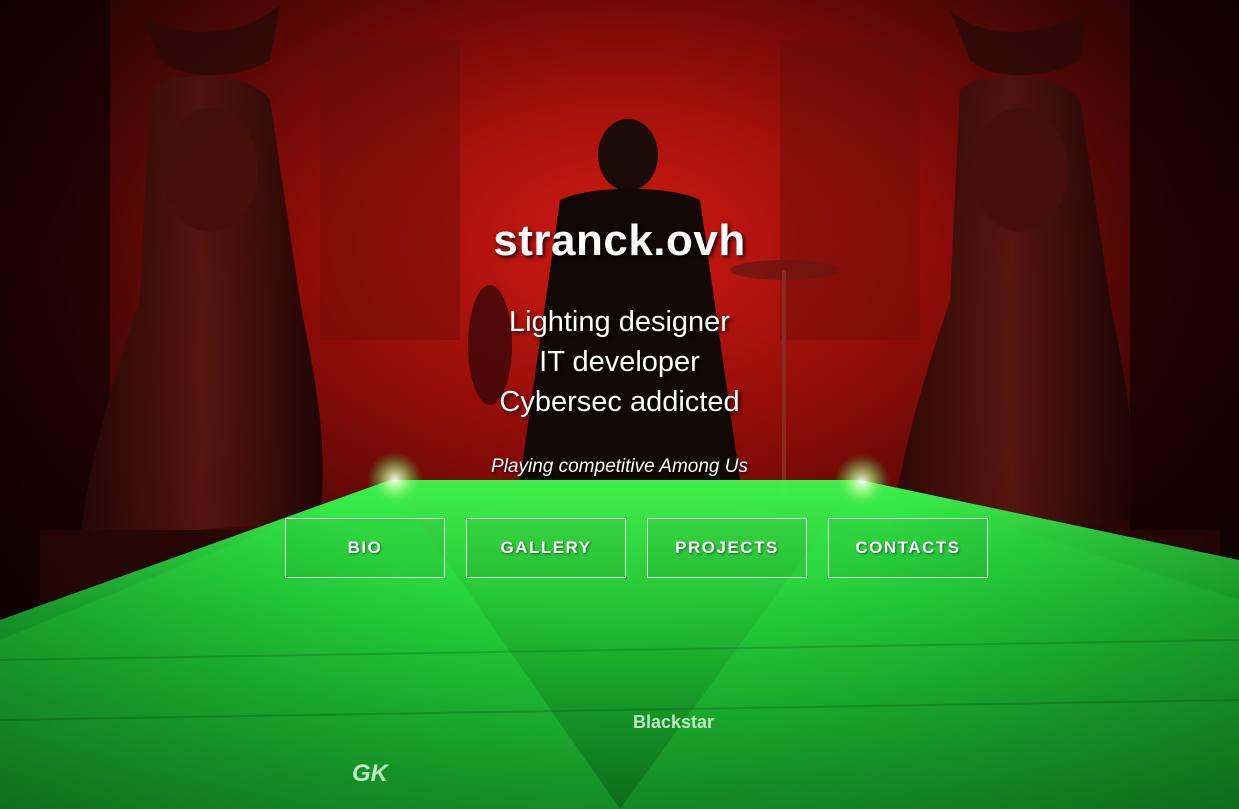 The image size is (1239, 809). What do you see at coordinates (636, 548) in the screenshot?
I see `main-nav: BIO GALLERY PROJECTS CONTACTS` at bounding box center [636, 548].